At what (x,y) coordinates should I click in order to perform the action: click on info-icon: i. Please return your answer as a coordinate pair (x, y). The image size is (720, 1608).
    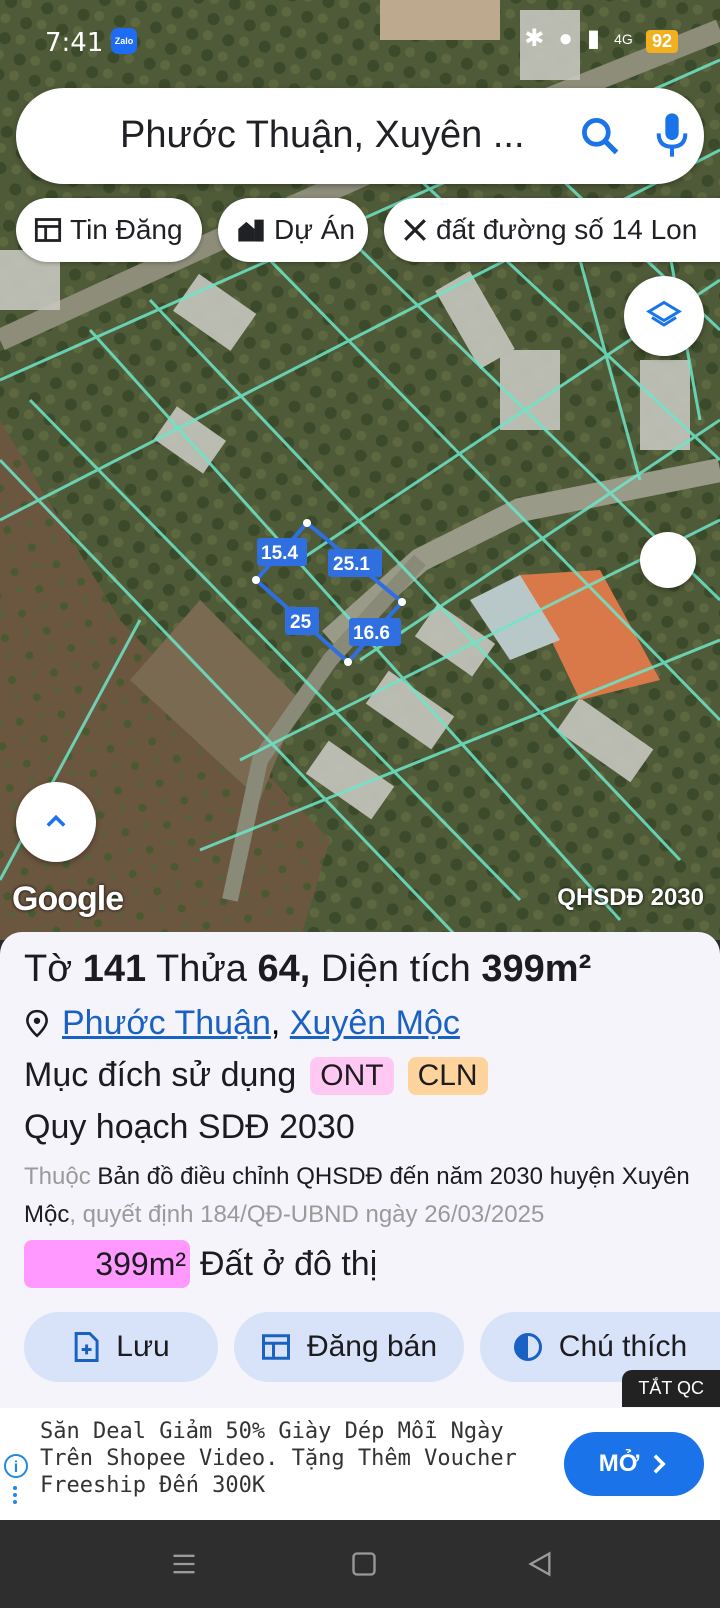
    Looking at the image, I should click on (16, 1466).